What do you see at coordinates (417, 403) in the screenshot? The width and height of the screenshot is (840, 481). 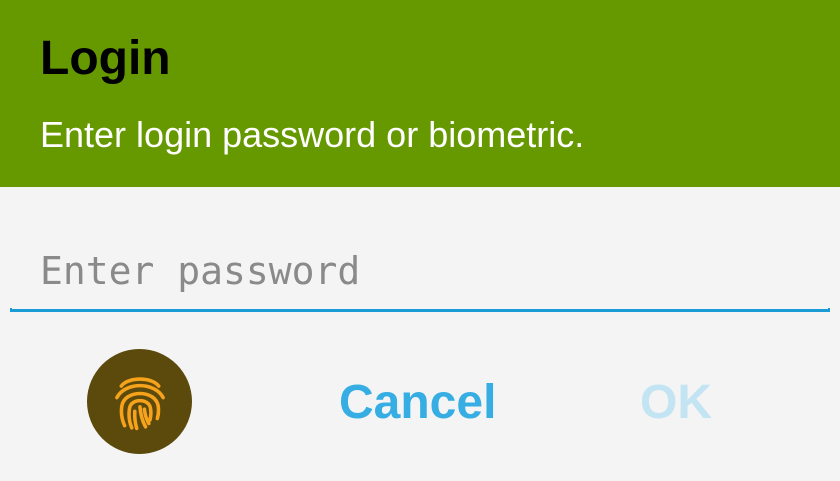 I see `cancel-button: Cancel` at bounding box center [417, 403].